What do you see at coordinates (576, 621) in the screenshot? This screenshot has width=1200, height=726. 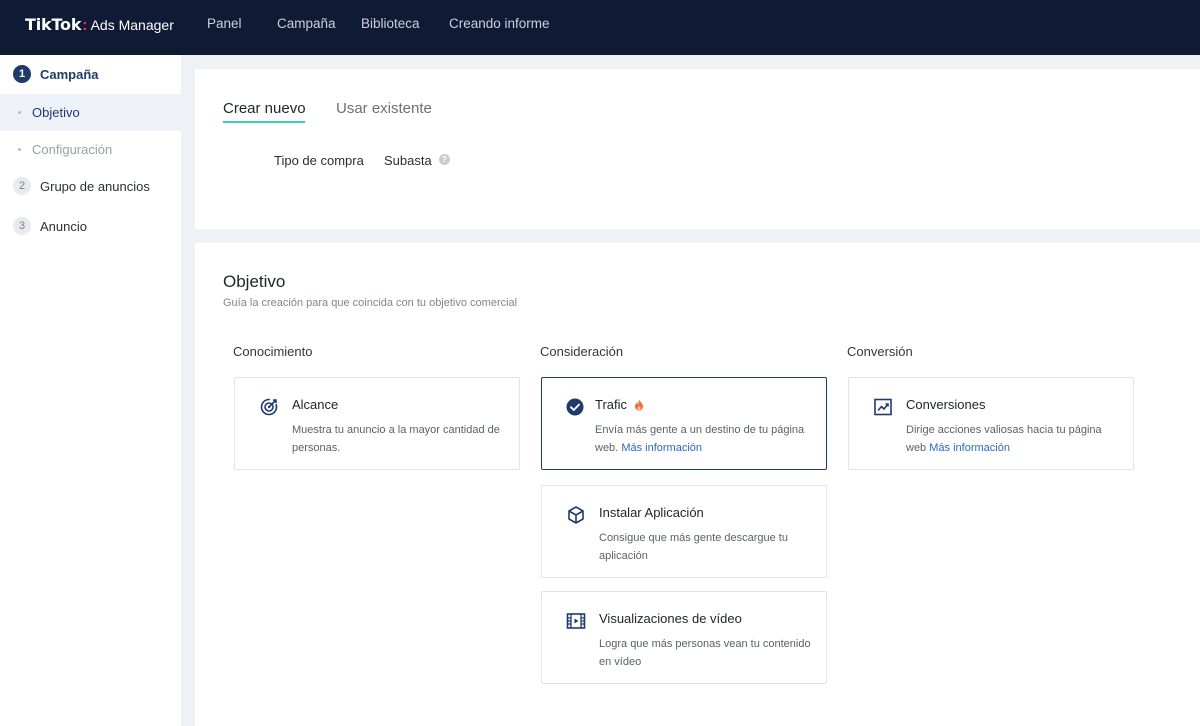 I see `film-icon` at bounding box center [576, 621].